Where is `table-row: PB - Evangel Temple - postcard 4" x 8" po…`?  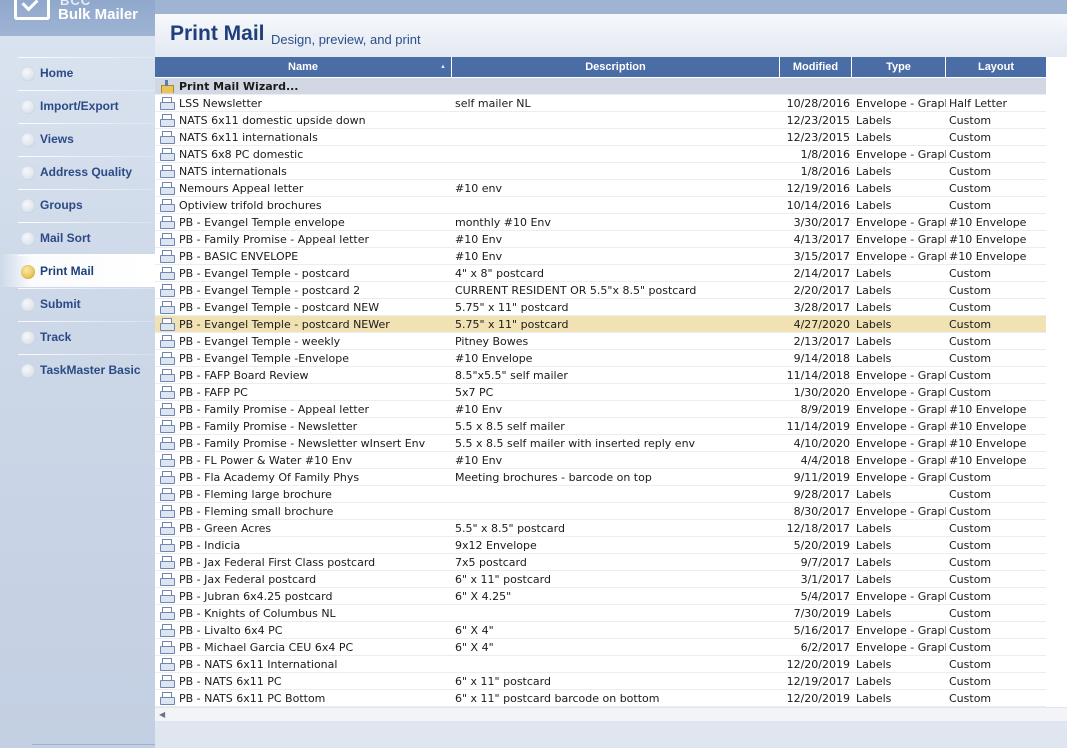 table-row: PB - Evangel Temple - postcard 4" x 8" po… is located at coordinates (600, 273).